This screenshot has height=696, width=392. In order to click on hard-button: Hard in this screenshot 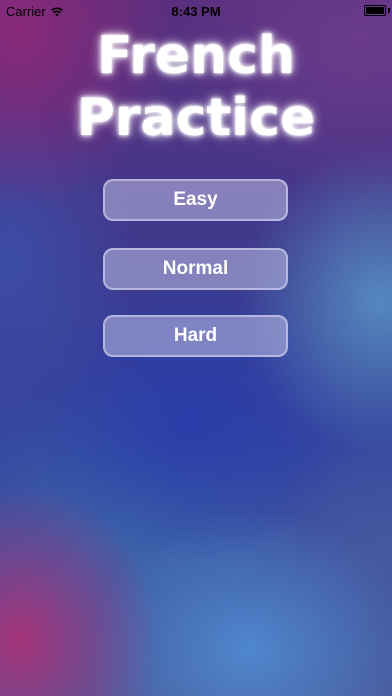, I will do `click(195, 336)`.